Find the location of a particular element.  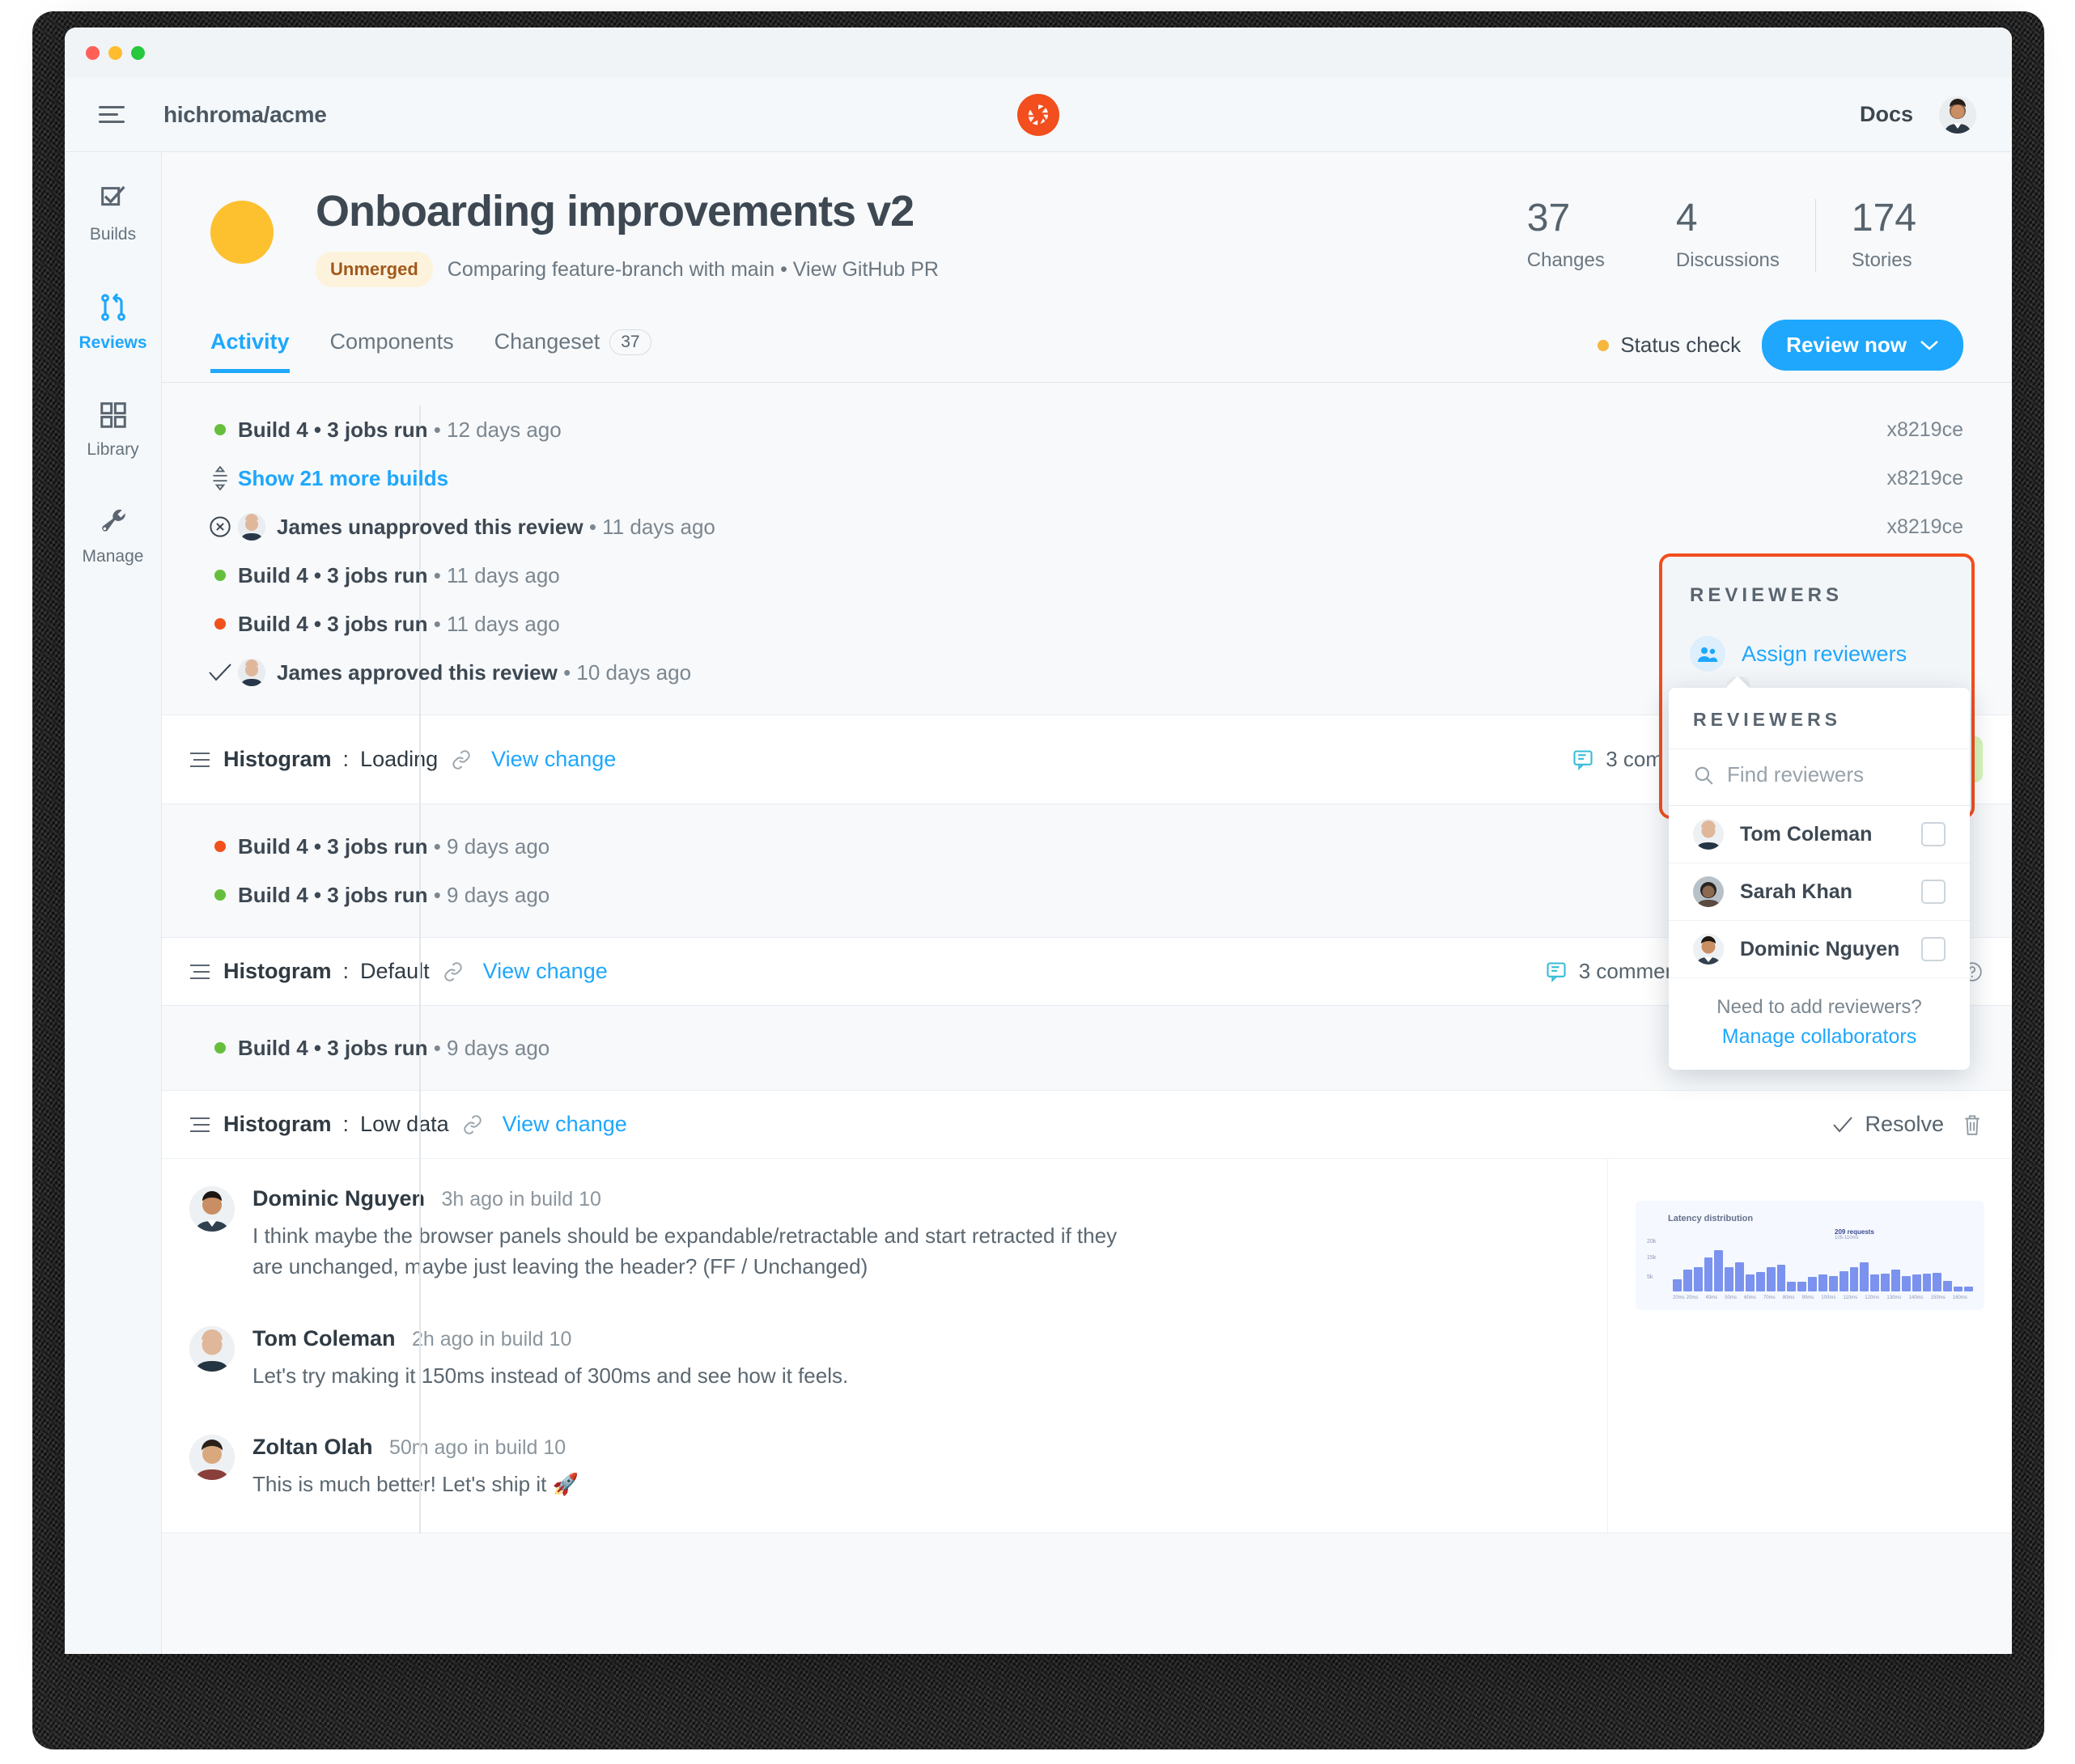

card-title: Histogram: Loading is located at coordinates (330, 759).